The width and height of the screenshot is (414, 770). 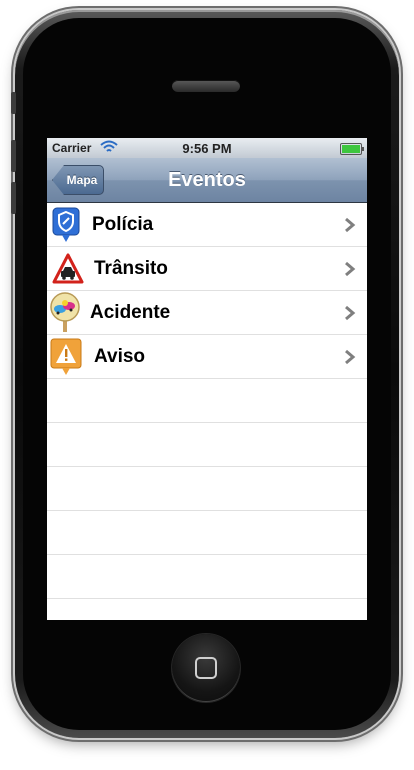 I want to click on page-title: Eventos, so click(x=207, y=180).